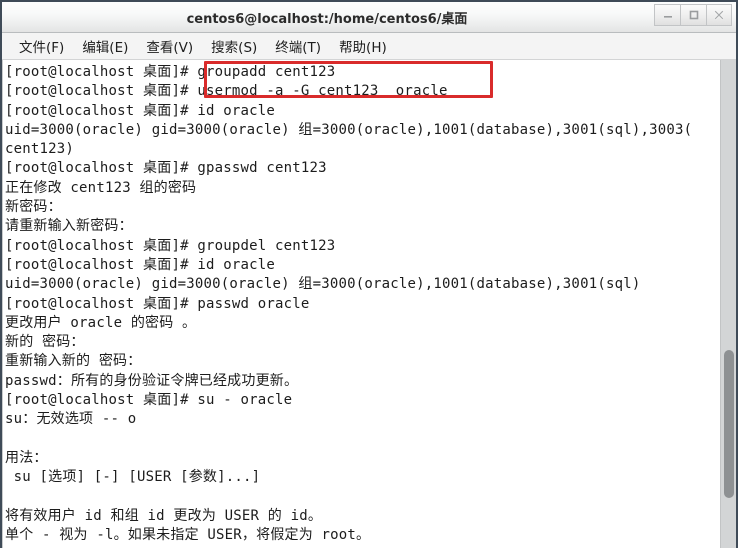 This screenshot has height=548, width=738. I want to click on terminal-line: [root@localhost 桌面]# passwd oracle, so click(157, 303).